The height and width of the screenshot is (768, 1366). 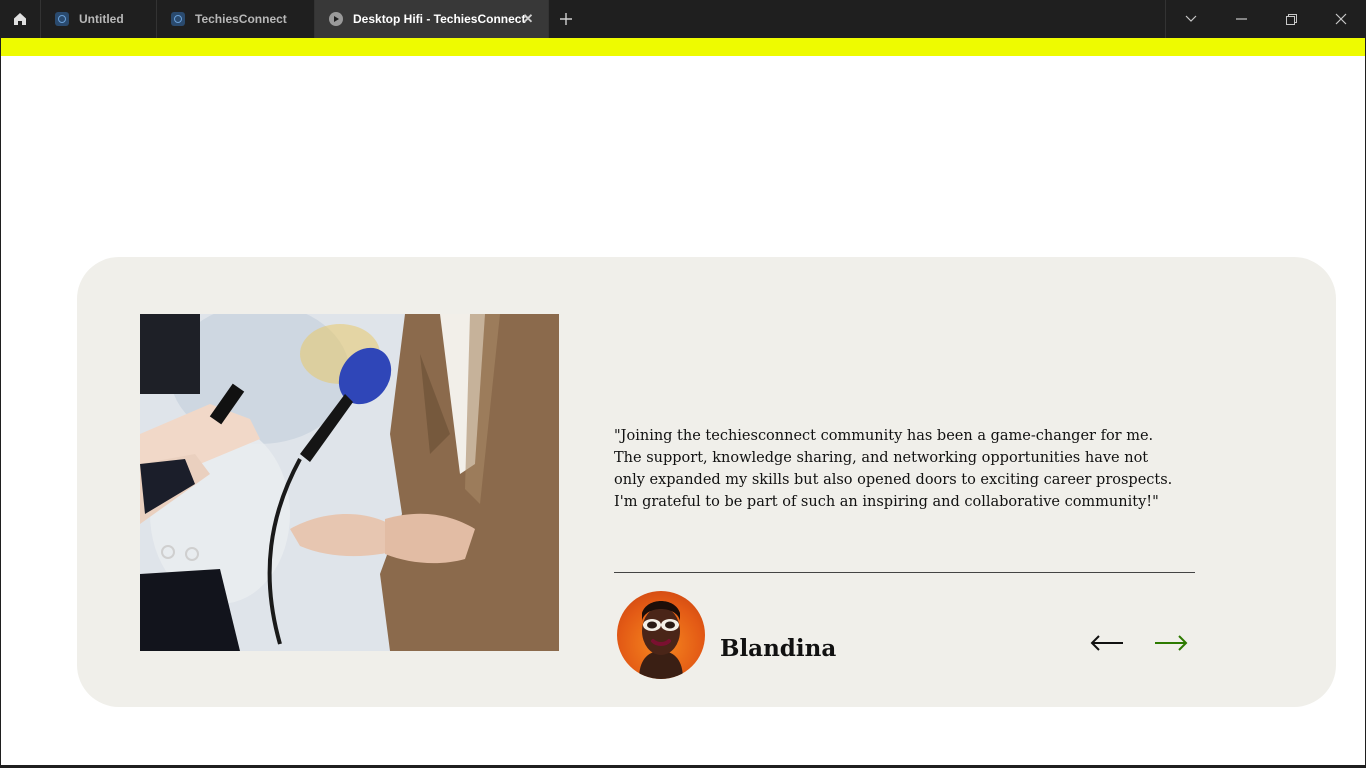 I want to click on tab-untitled: Untitled, so click(x=99, y=19).